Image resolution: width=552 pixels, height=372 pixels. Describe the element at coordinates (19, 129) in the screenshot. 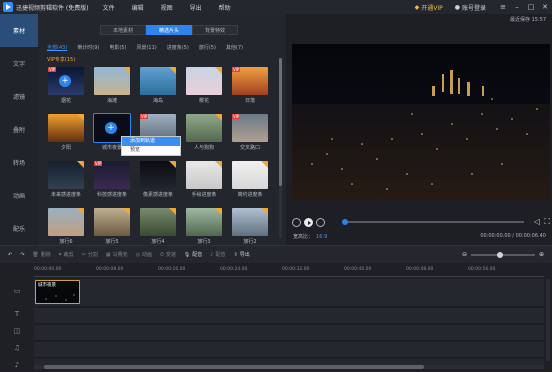

I see `sidebar-item-overlay: 叠附` at that location.